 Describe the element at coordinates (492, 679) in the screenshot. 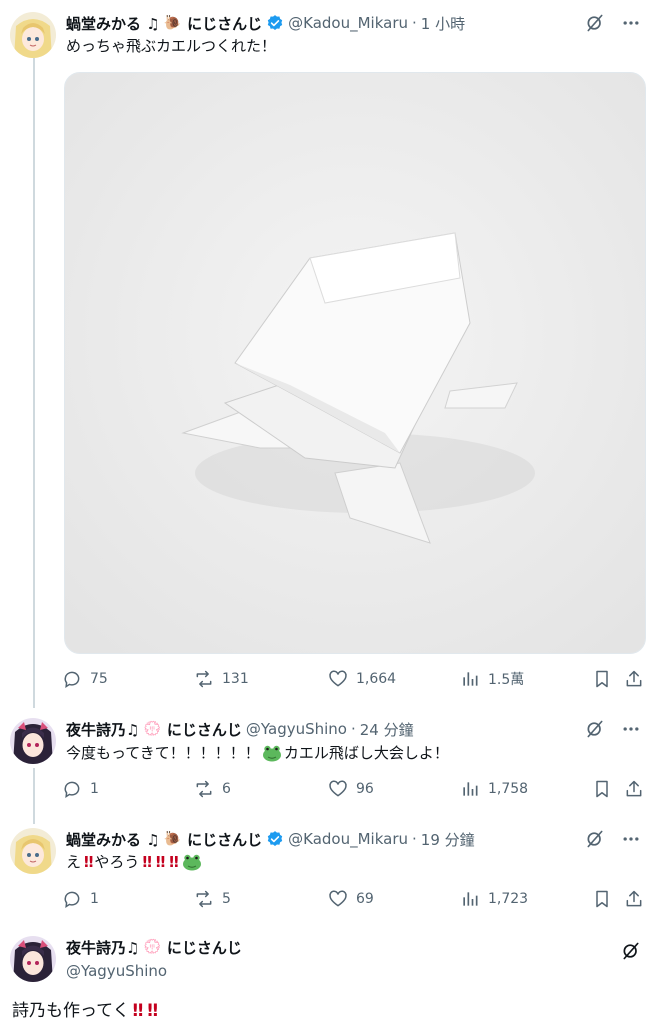

I see `views-button: 1.5萬` at that location.